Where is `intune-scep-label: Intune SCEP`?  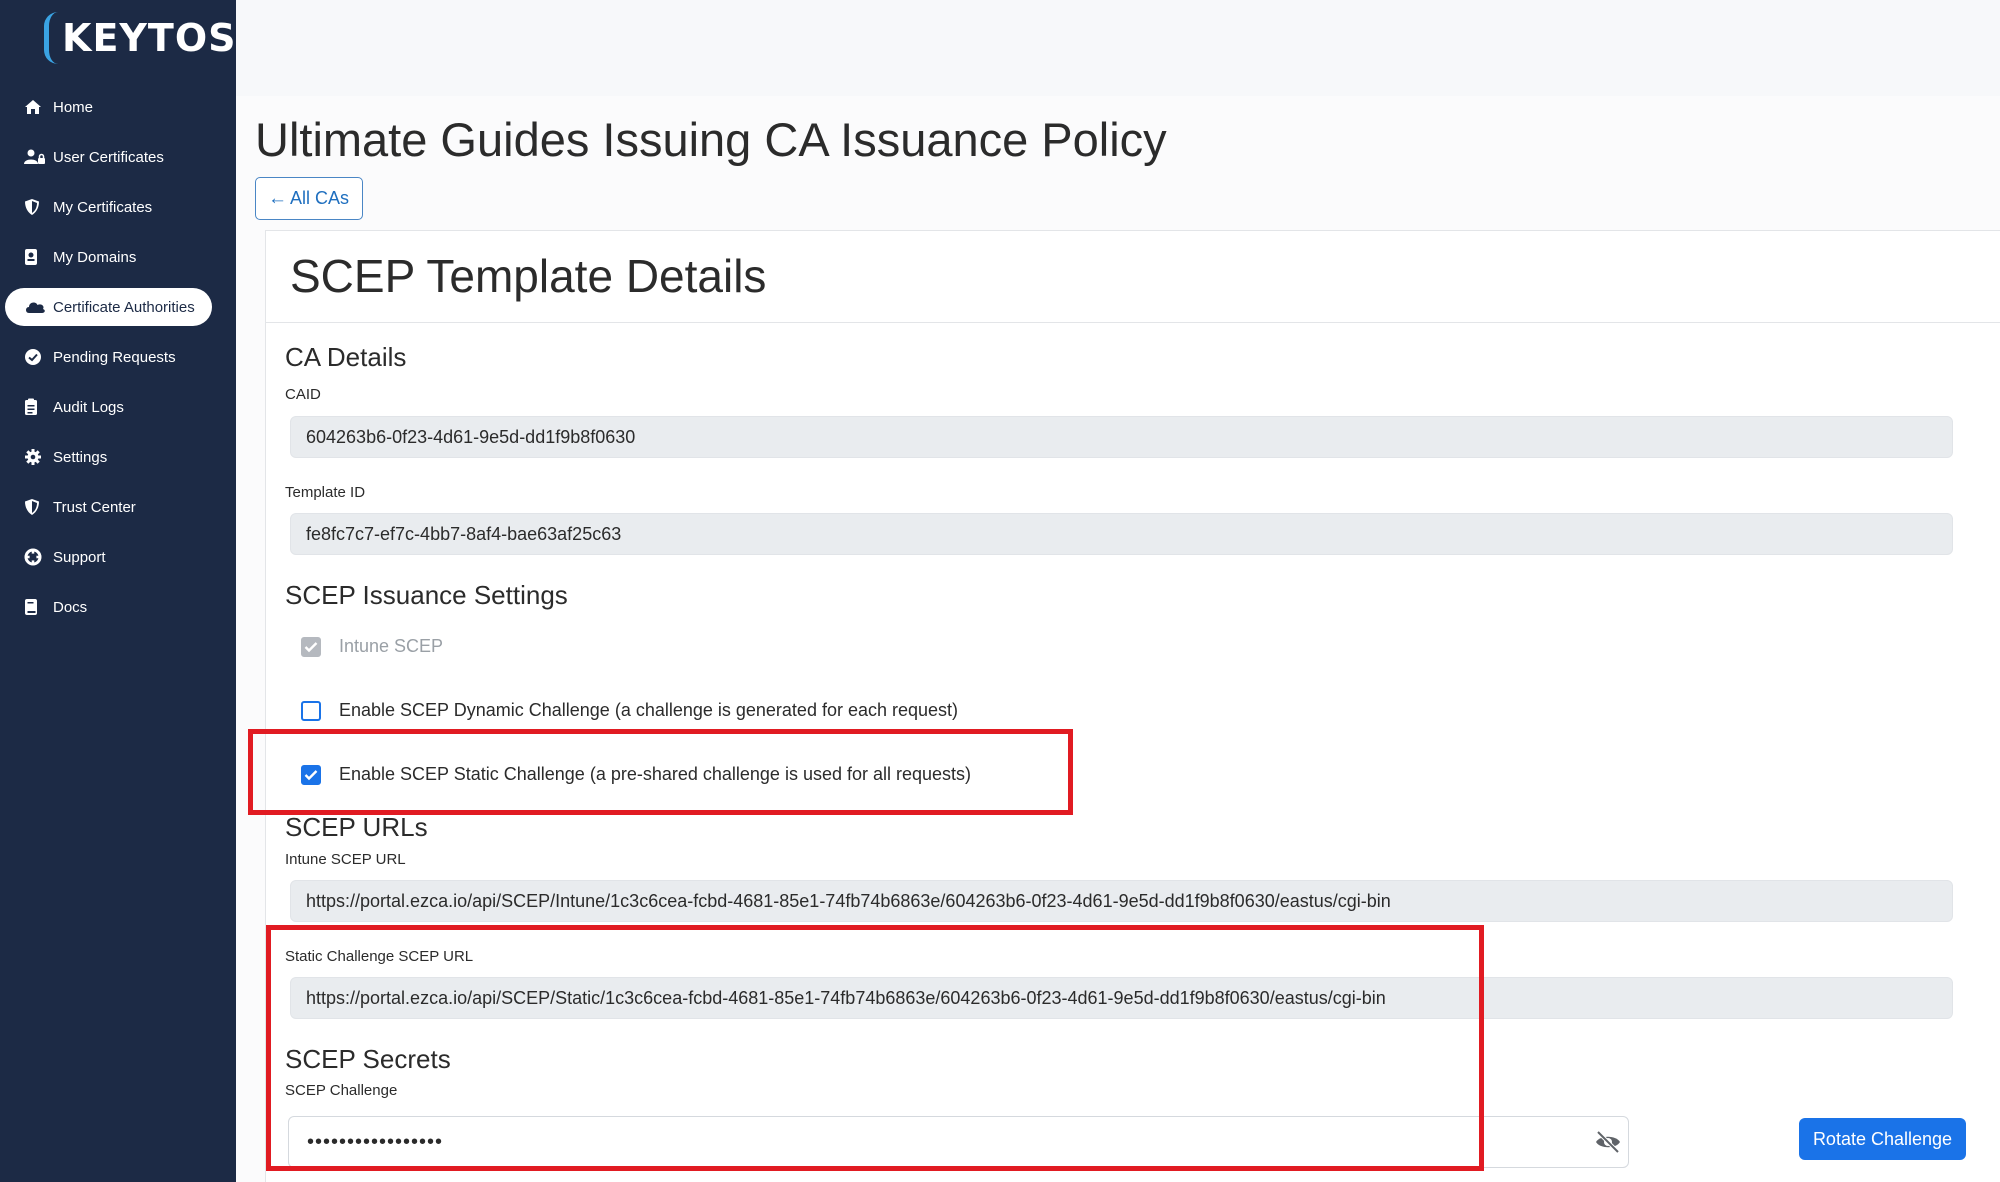 intune-scep-label: Intune SCEP is located at coordinates (391, 646).